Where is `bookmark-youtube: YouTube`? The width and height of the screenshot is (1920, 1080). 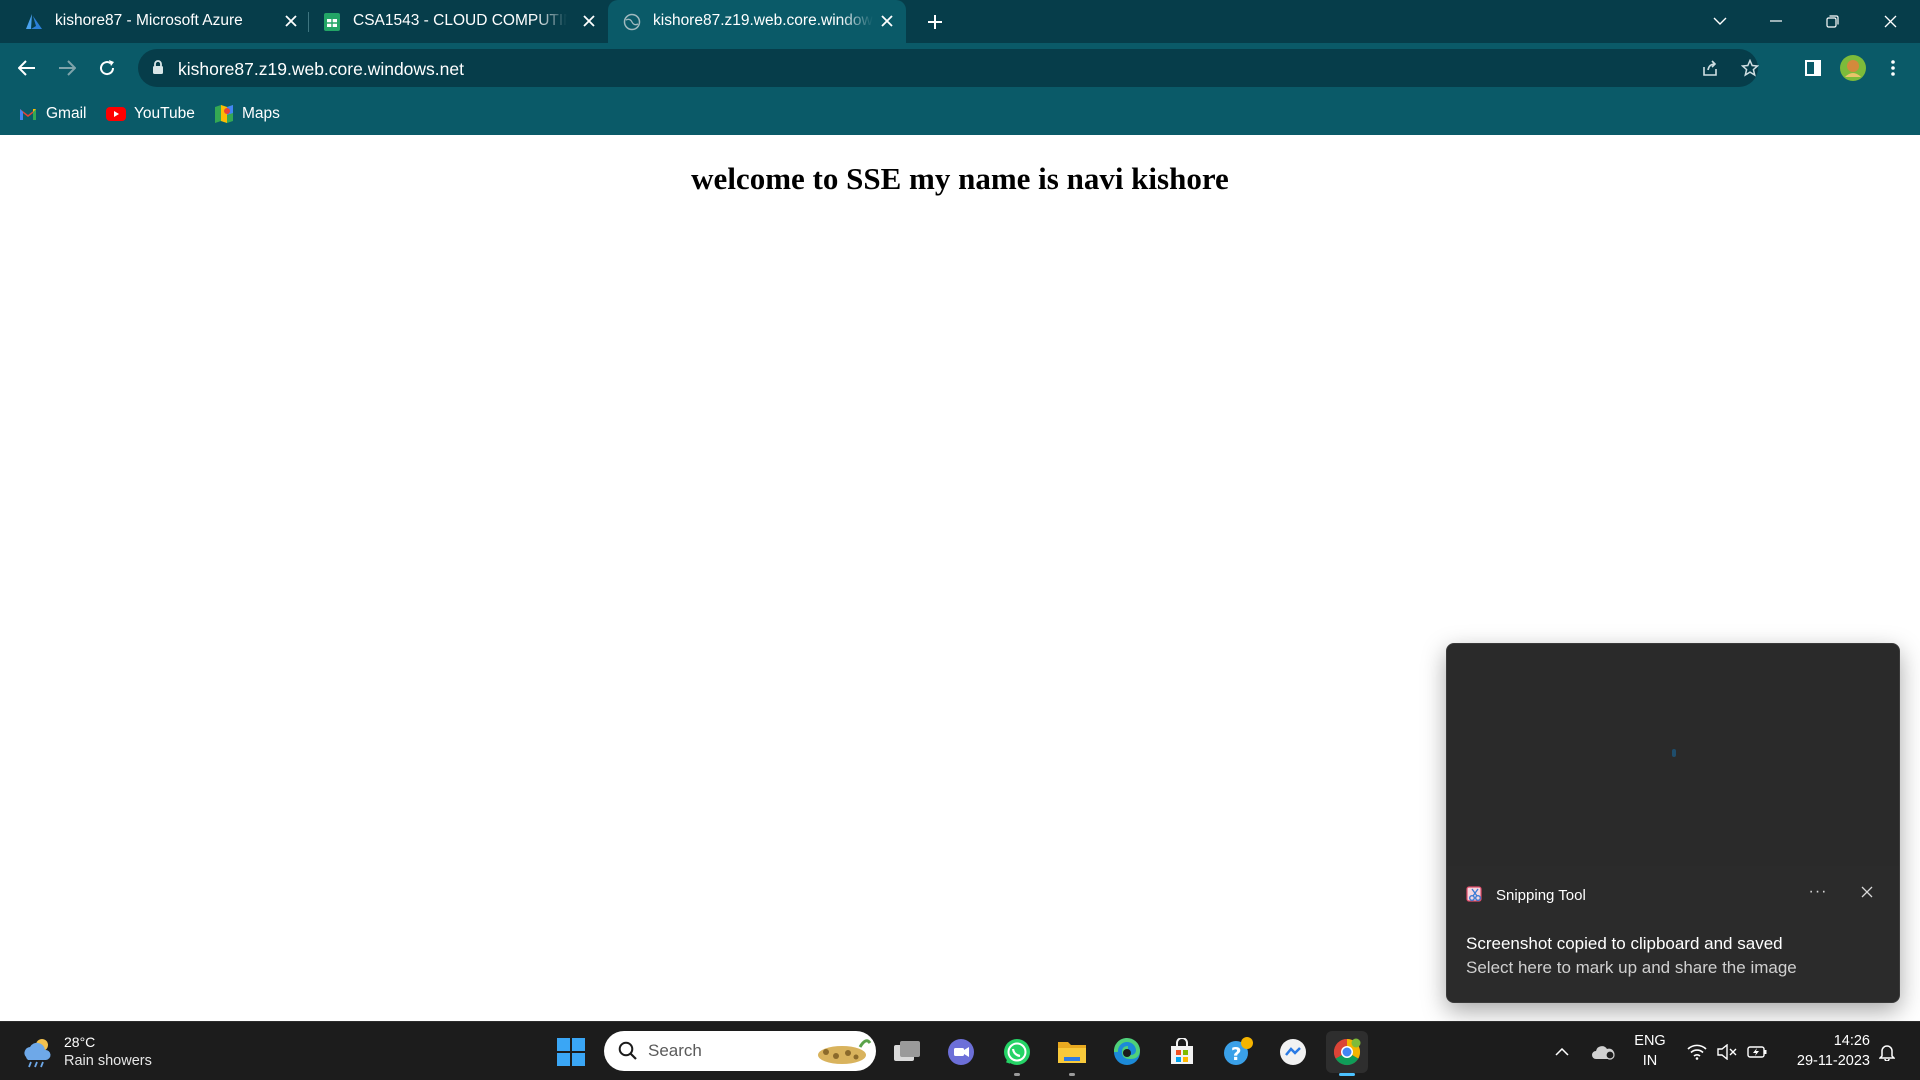 bookmark-youtube: YouTube is located at coordinates (150, 114).